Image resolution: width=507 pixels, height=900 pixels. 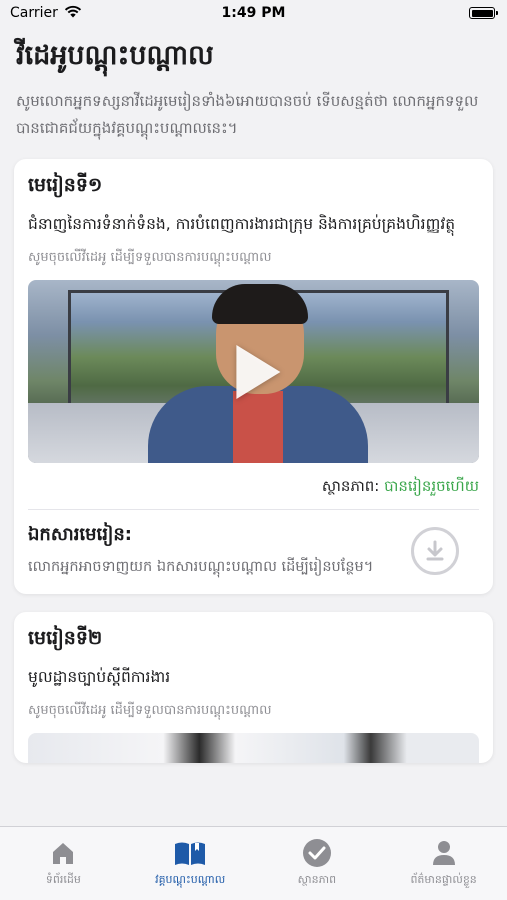 I want to click on tab-home: ទំព័រដើម, so click(x=63, y=868).